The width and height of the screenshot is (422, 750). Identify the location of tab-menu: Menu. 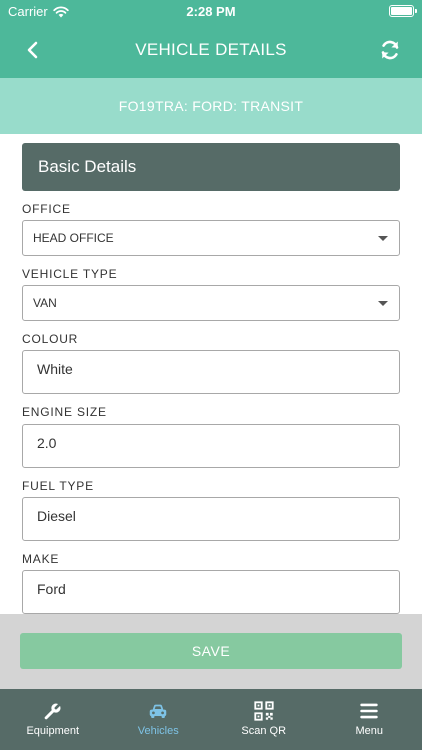
(369, 719).